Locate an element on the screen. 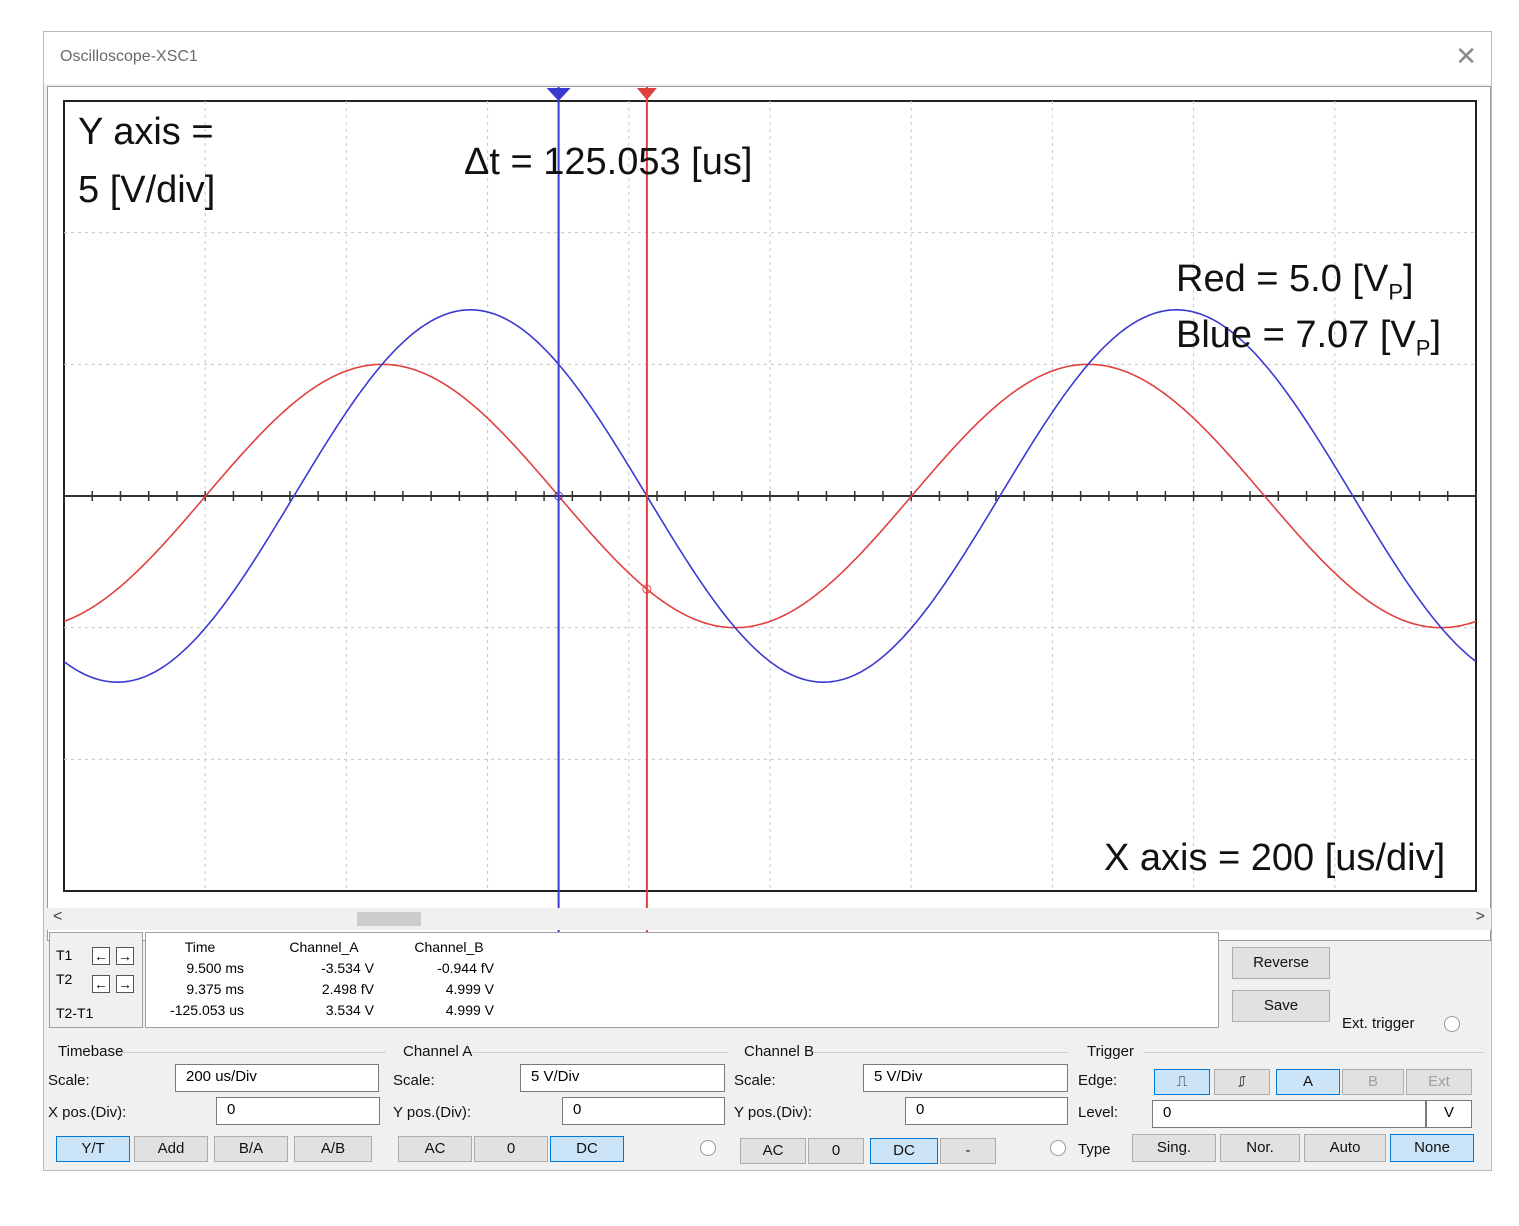 This screenshot has width=1519, height=1226. falling-edge-button: ⎎ is located at coordinates (1242, 1082).